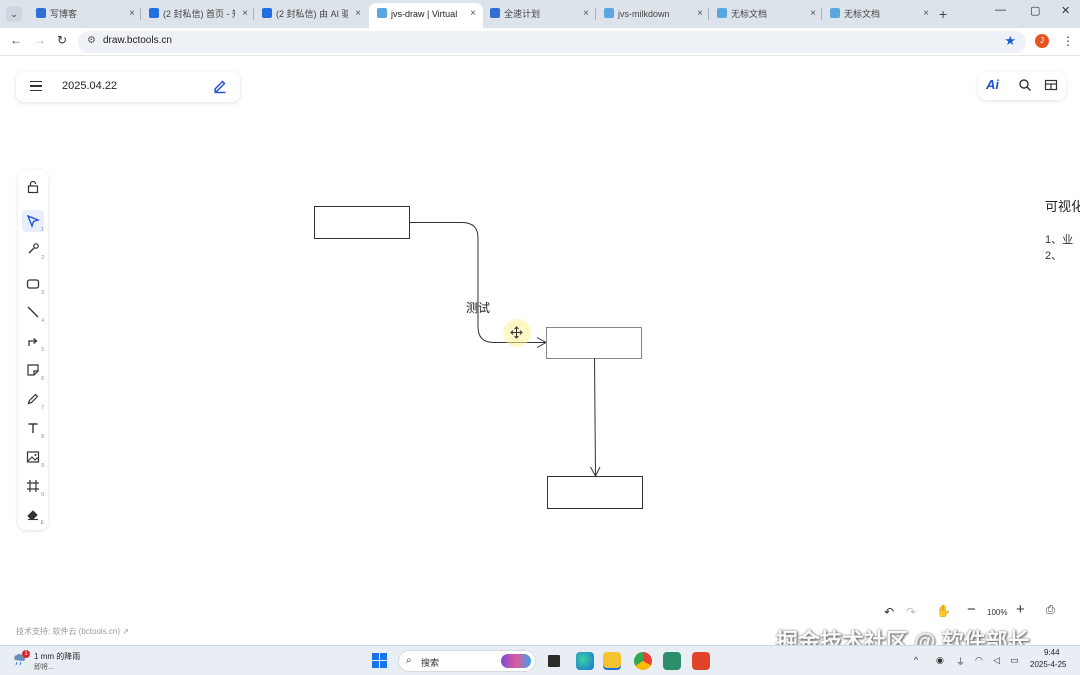 The width and height of the screenshot is (1080, 675). What do you see at coordinates (1050, 610) in the screenshot?
I see `export-icon: ⎙` at bounding box center [1050, 610].